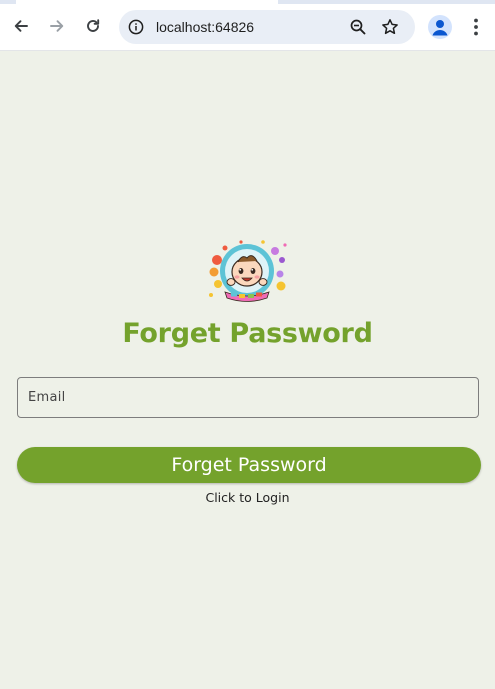 This screenshot has height=689, width=495. I want to click on baby-logo, so click(247, 273).